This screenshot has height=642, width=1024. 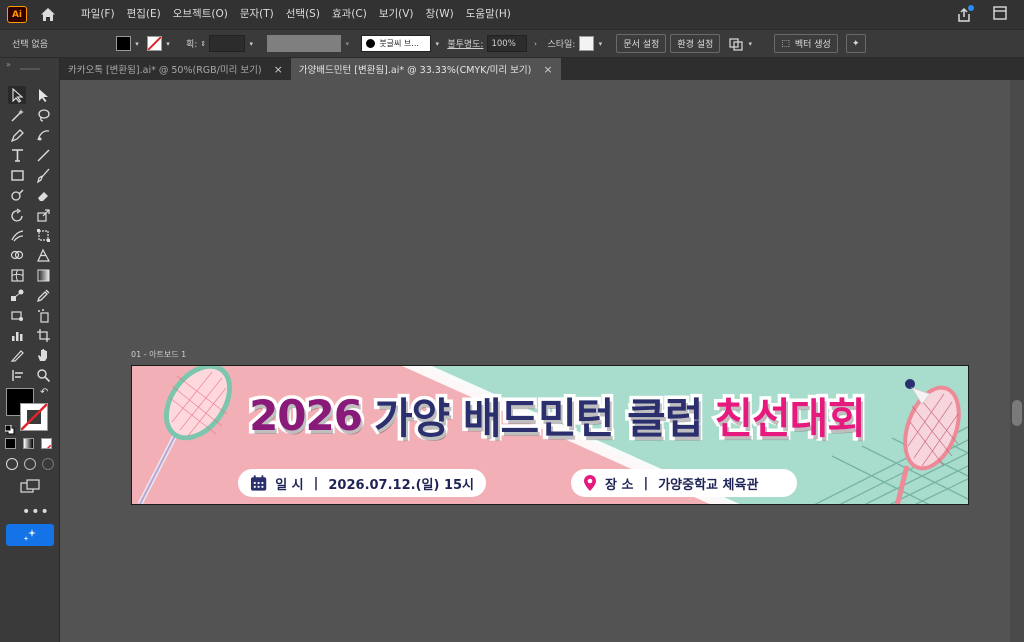 I want to click on screen-mode-icon, so click(x=30, y=485).